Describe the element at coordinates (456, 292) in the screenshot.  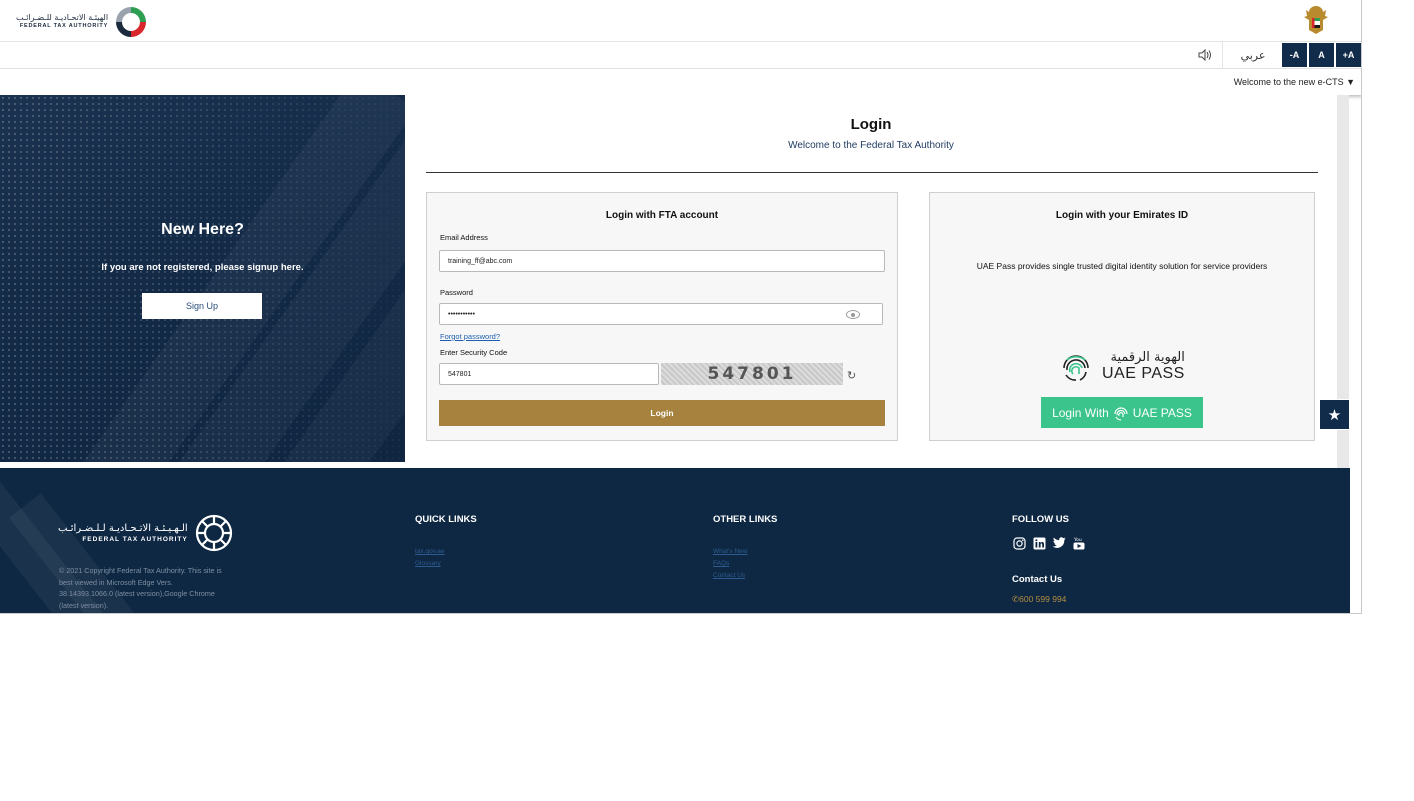
I see `password-label: Password` at that location.